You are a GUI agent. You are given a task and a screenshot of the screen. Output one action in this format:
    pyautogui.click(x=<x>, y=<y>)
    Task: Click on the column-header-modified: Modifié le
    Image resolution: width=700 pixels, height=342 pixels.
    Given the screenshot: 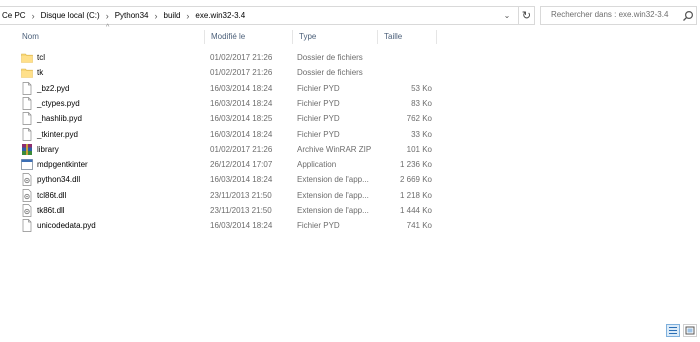 What is the action you would take?
    pyautogui.click(x=249, y=37)
    